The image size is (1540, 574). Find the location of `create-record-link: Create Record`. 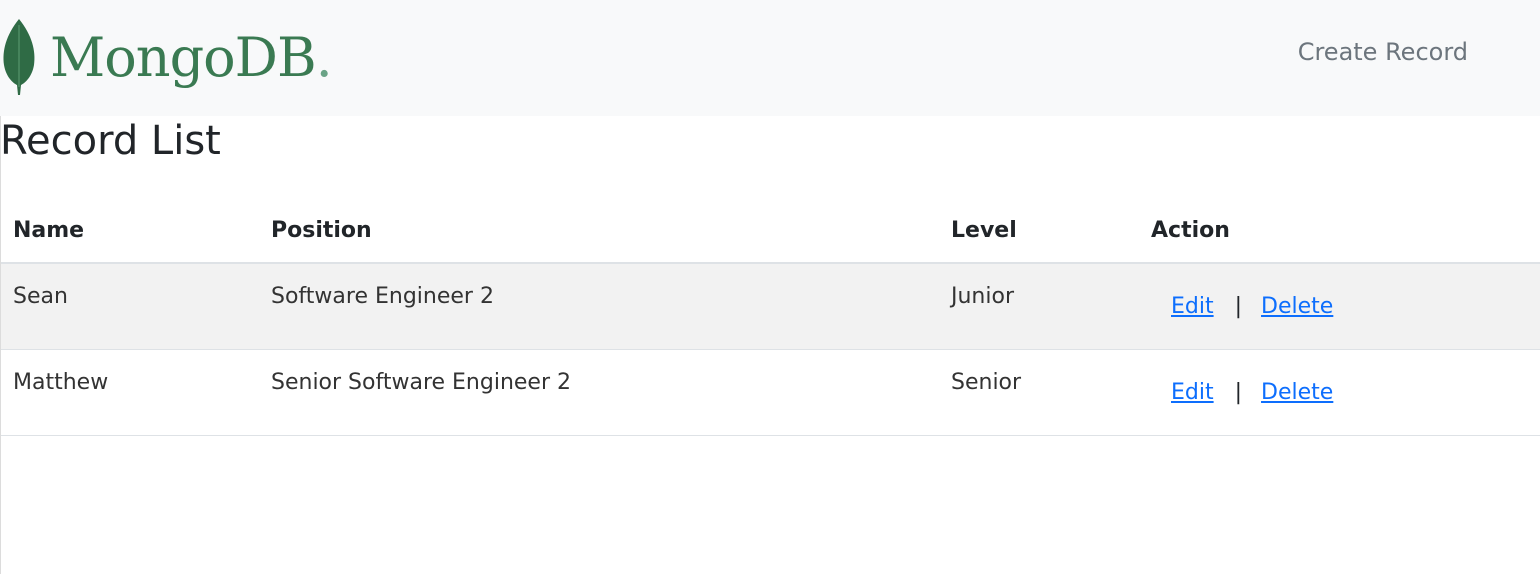

create-record-link: Create Record is located at coordinates (1383, 52).